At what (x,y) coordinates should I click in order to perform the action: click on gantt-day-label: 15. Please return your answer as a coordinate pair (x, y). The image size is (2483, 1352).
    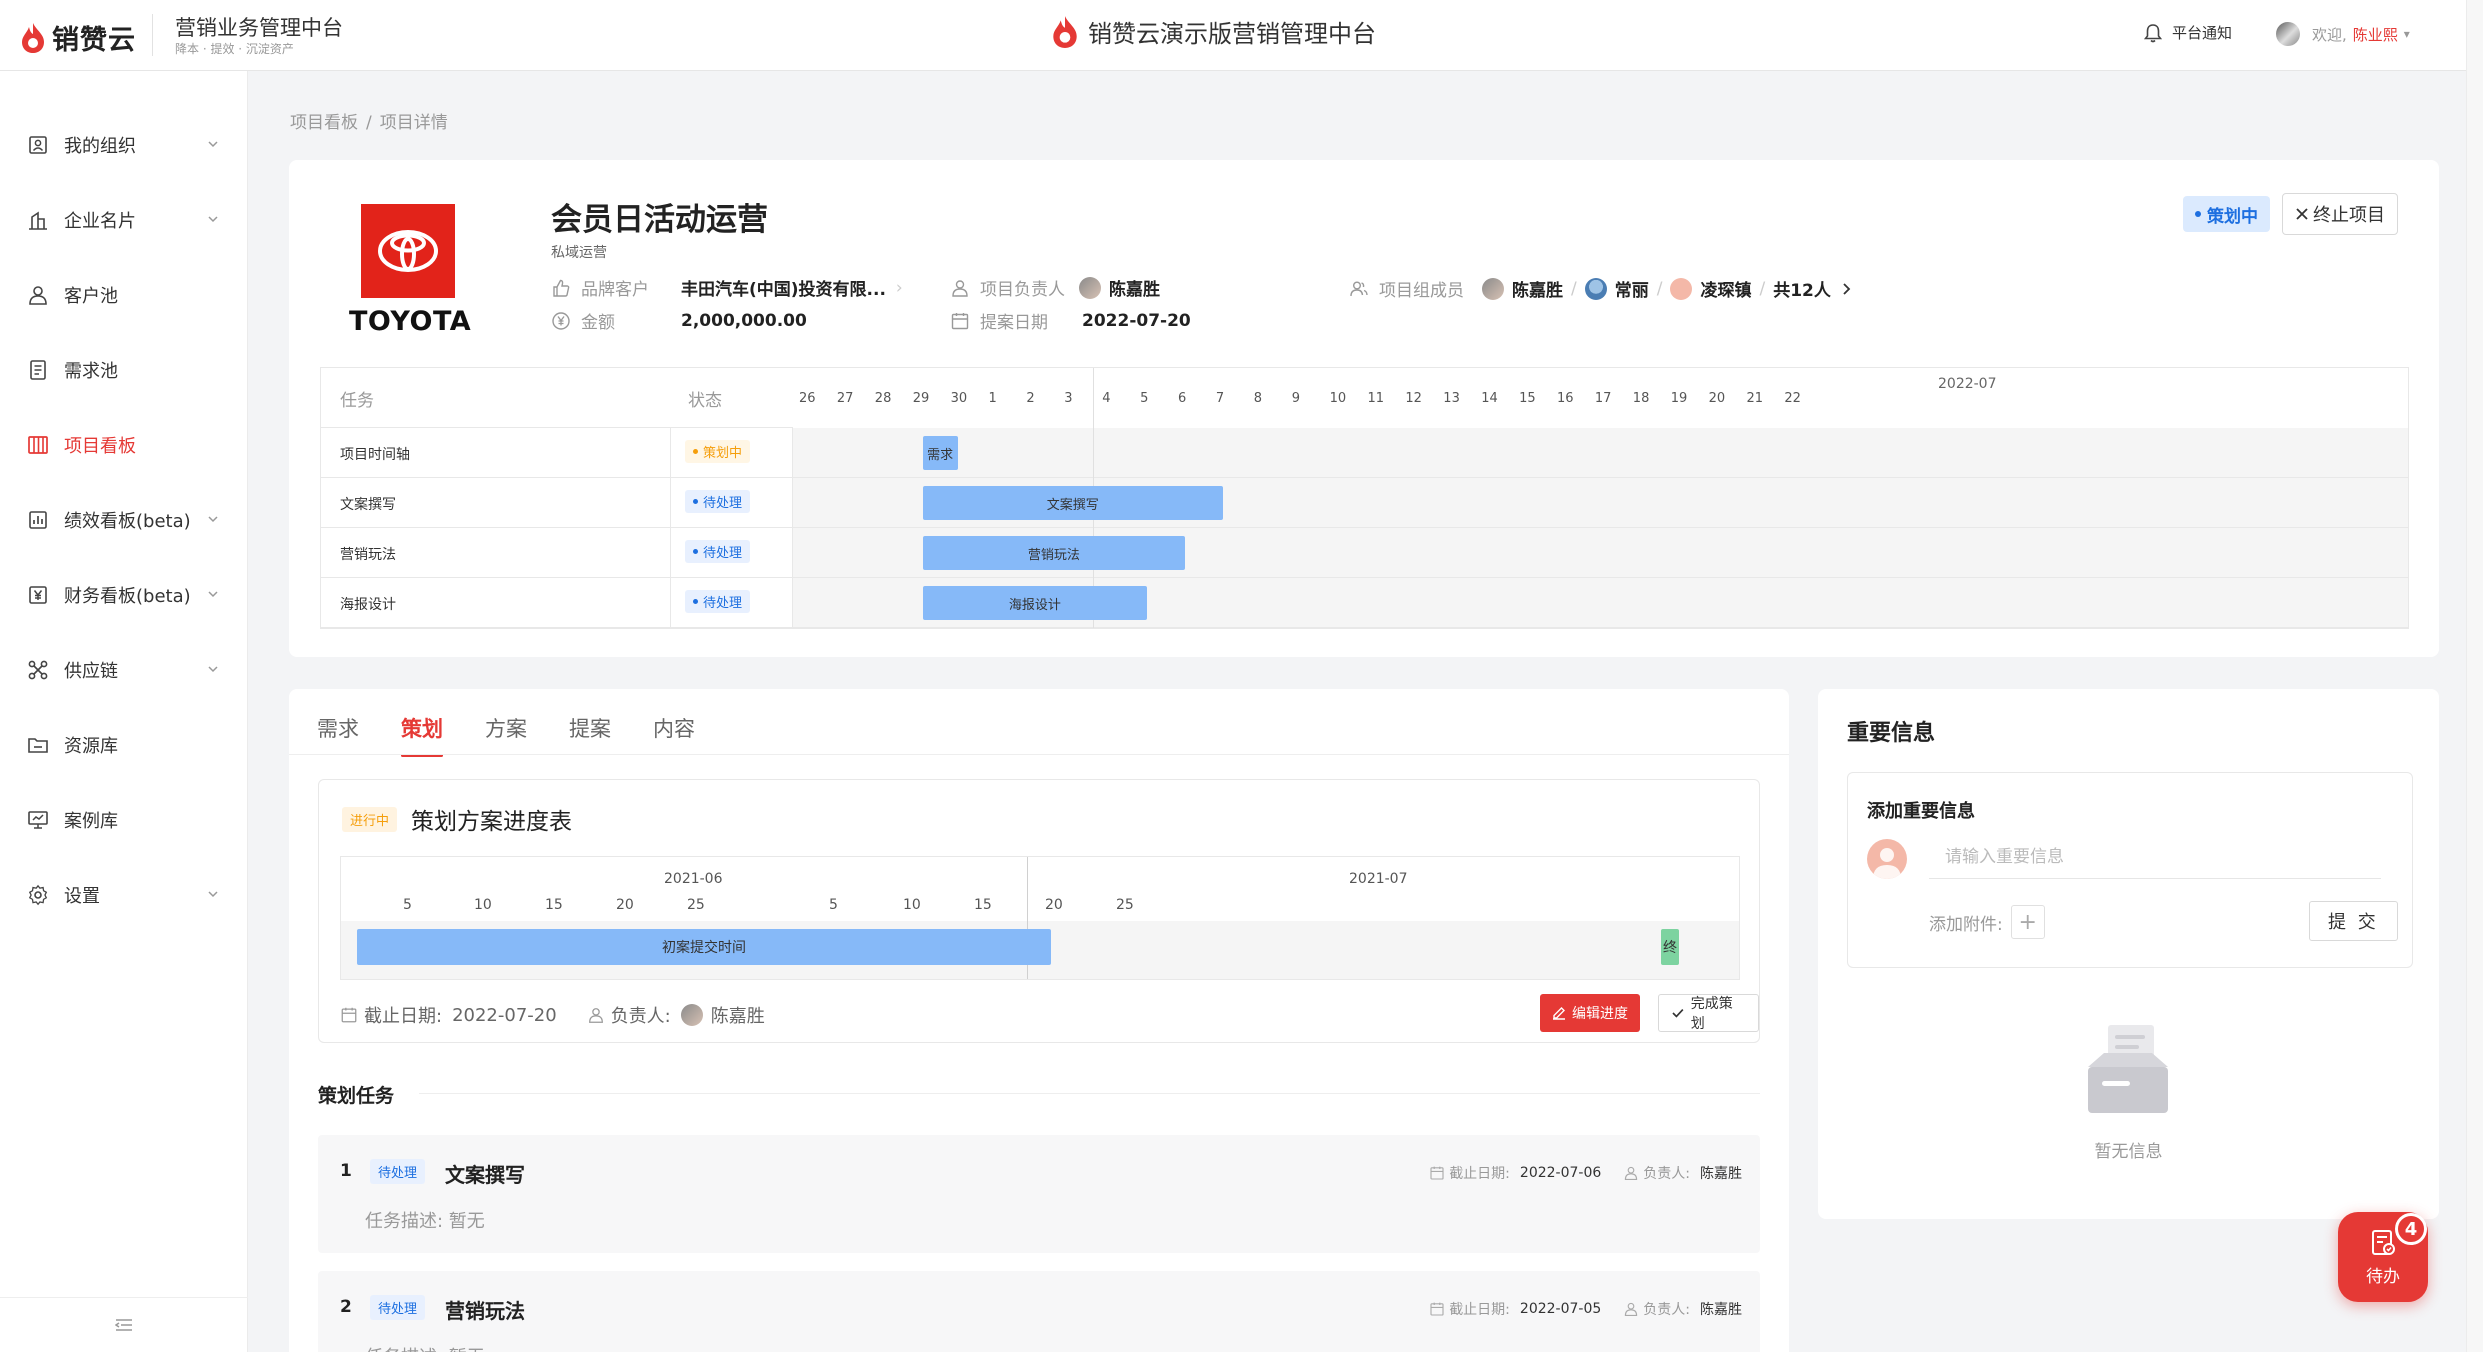
    Looking at the image, I should click on (1527, 398).